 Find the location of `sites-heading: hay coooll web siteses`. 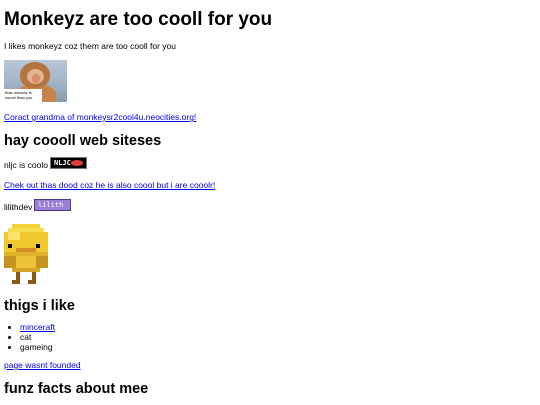

sites-heading: hay coooll web siteses is located at coordinates (83, 141).